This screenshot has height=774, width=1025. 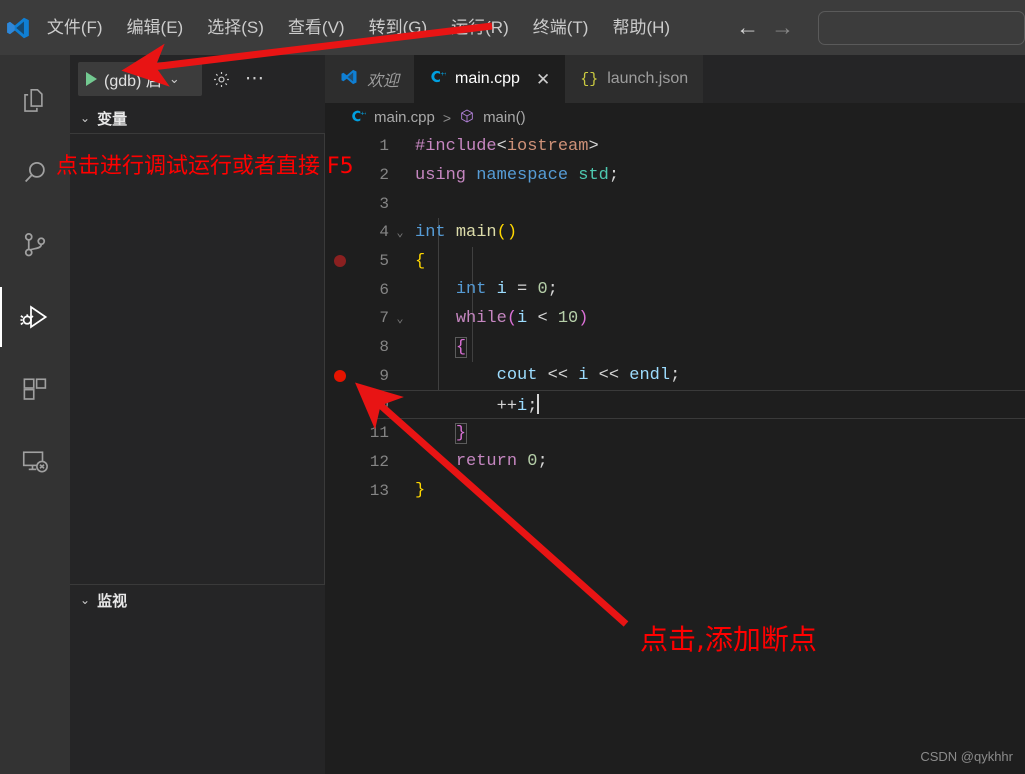 I want to click on code-line: 4 ⌄ int main(), so click(x=675, y=232).